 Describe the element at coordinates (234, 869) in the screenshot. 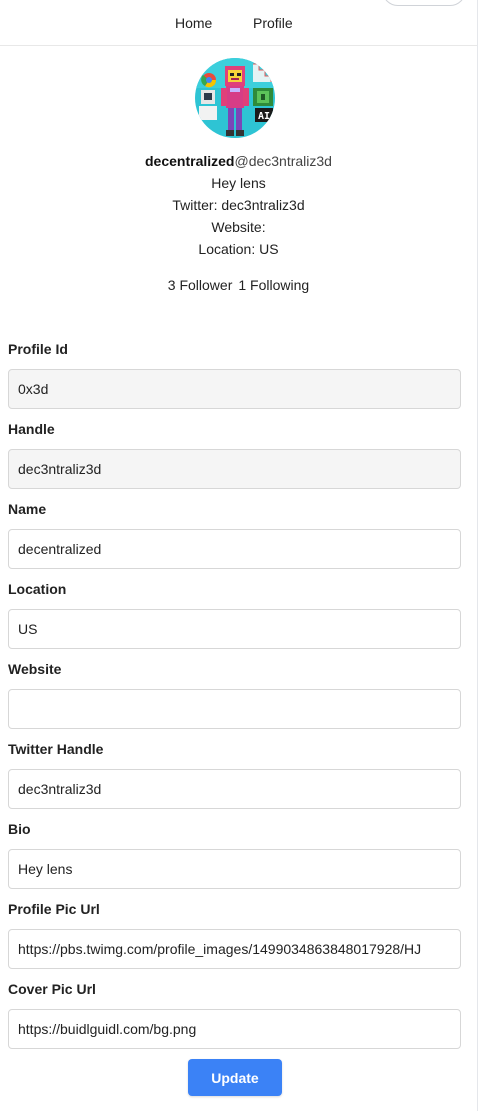

I see `bio-field` at that location.